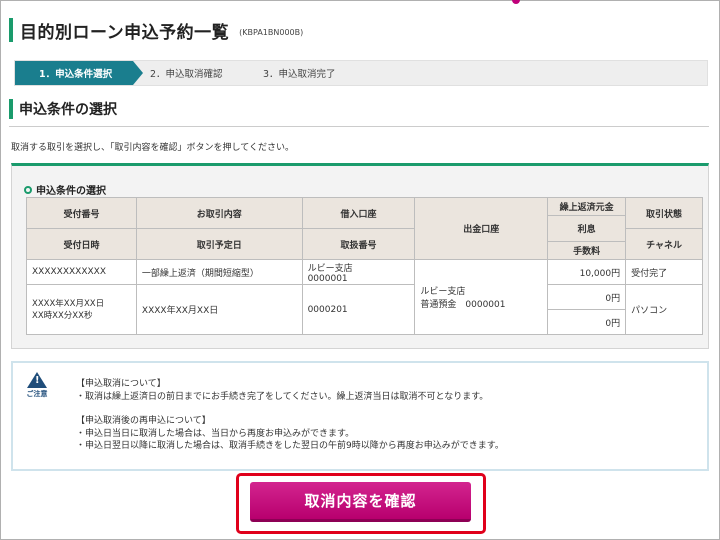 Image resolution: width=720 pixels, height=540 pixels. Describe the element at coordinates (37, 380) in the screenshot. I see `warning-icon: !` at that location.